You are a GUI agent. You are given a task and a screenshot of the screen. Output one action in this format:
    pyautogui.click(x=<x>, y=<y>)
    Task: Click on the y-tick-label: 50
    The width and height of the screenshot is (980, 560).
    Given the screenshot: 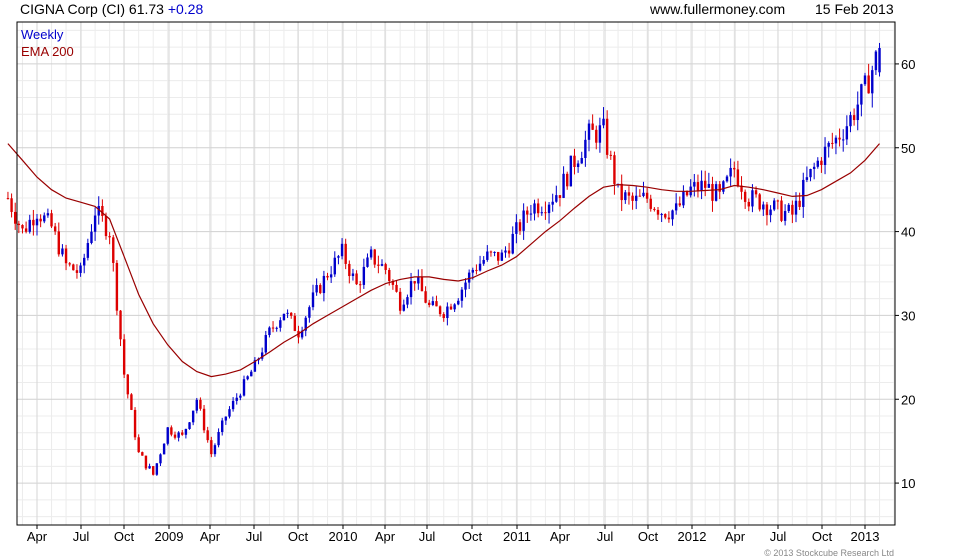 What is the action you would take?
    pyautogui.click(x=908, y=148)
    